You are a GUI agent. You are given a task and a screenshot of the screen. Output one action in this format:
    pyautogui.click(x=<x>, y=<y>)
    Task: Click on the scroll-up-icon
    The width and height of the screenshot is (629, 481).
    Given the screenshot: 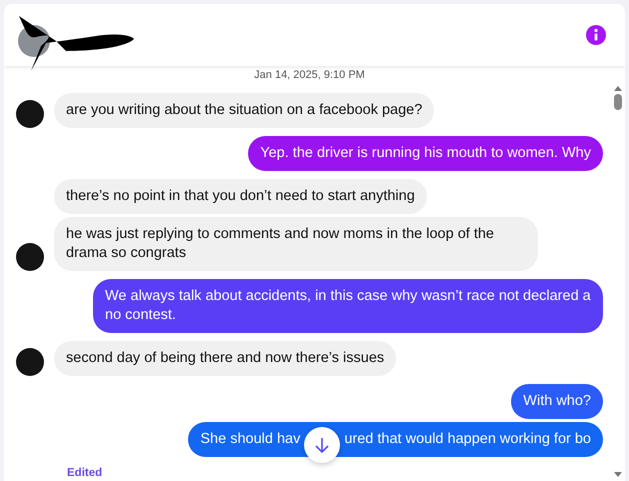 What is the action you would take?
    pyautogui.click(x=618, y=88)
    